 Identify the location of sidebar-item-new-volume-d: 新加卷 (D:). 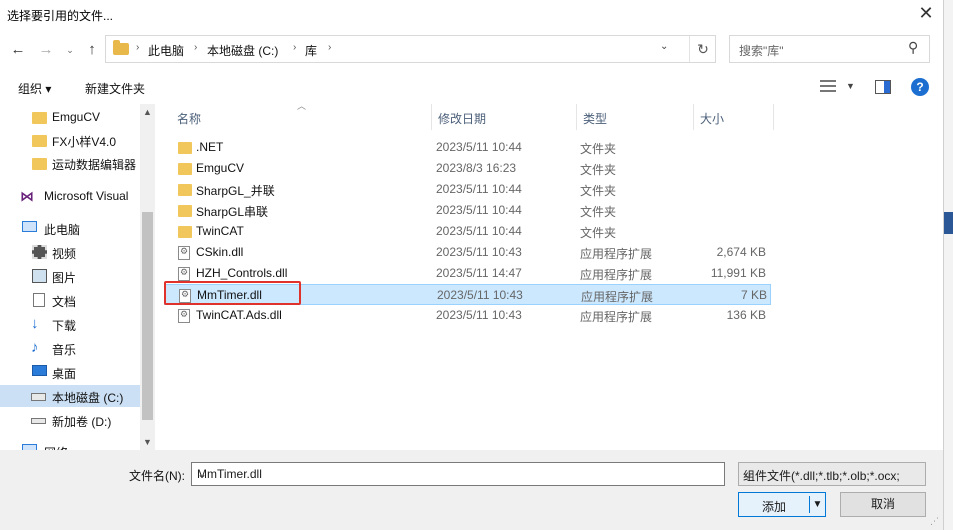
(70, 420).